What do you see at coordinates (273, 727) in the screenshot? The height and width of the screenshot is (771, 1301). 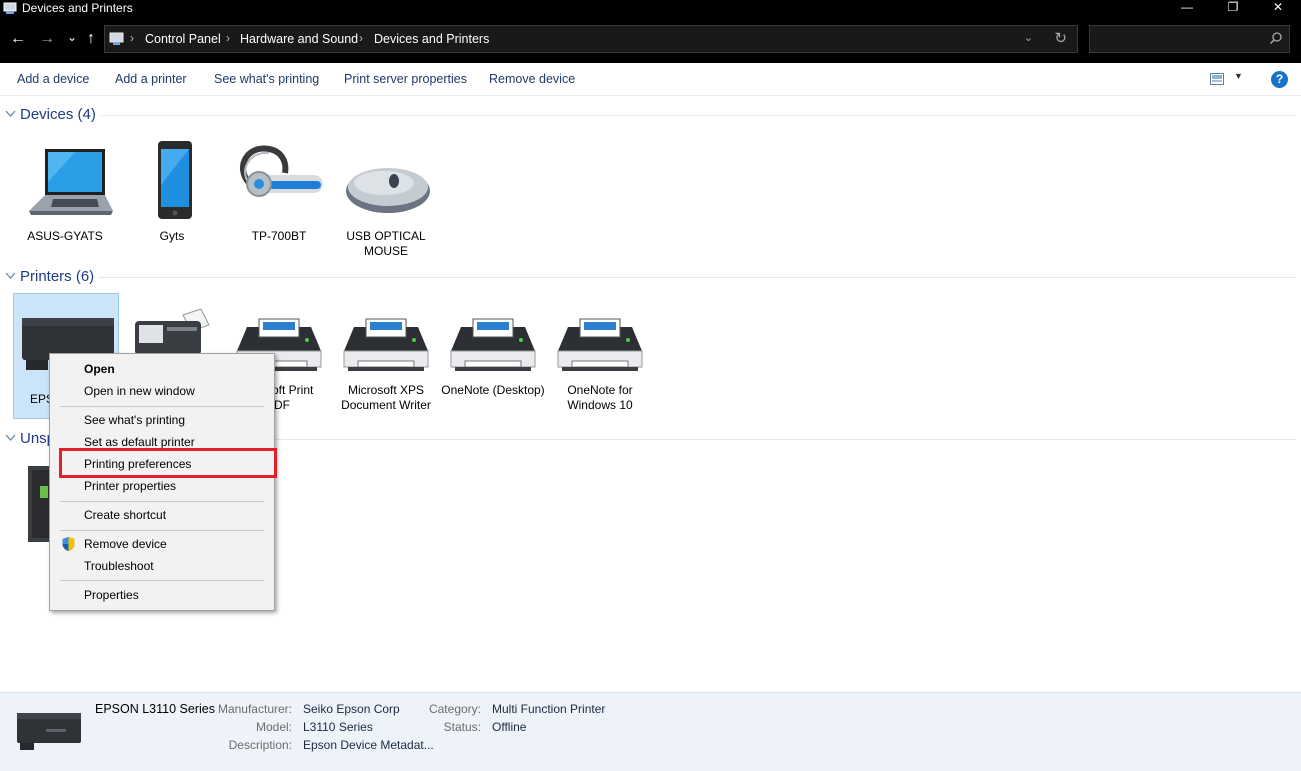 I see `model-label: Model:` at bounding box center [273, 727].